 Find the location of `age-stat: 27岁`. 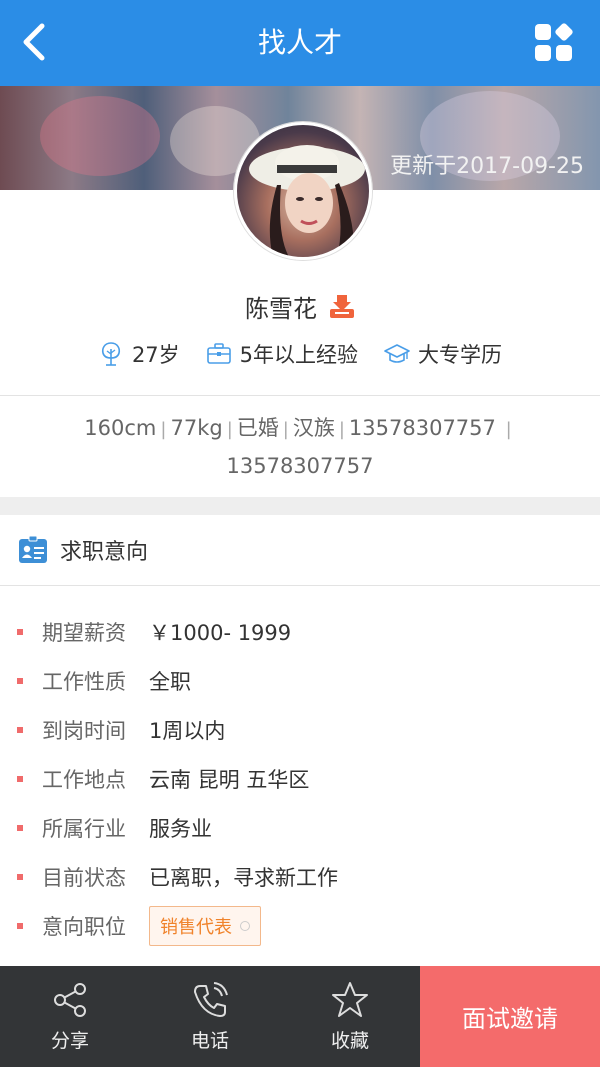

age-stat: 27岁 is located at coordinates (139, 354).